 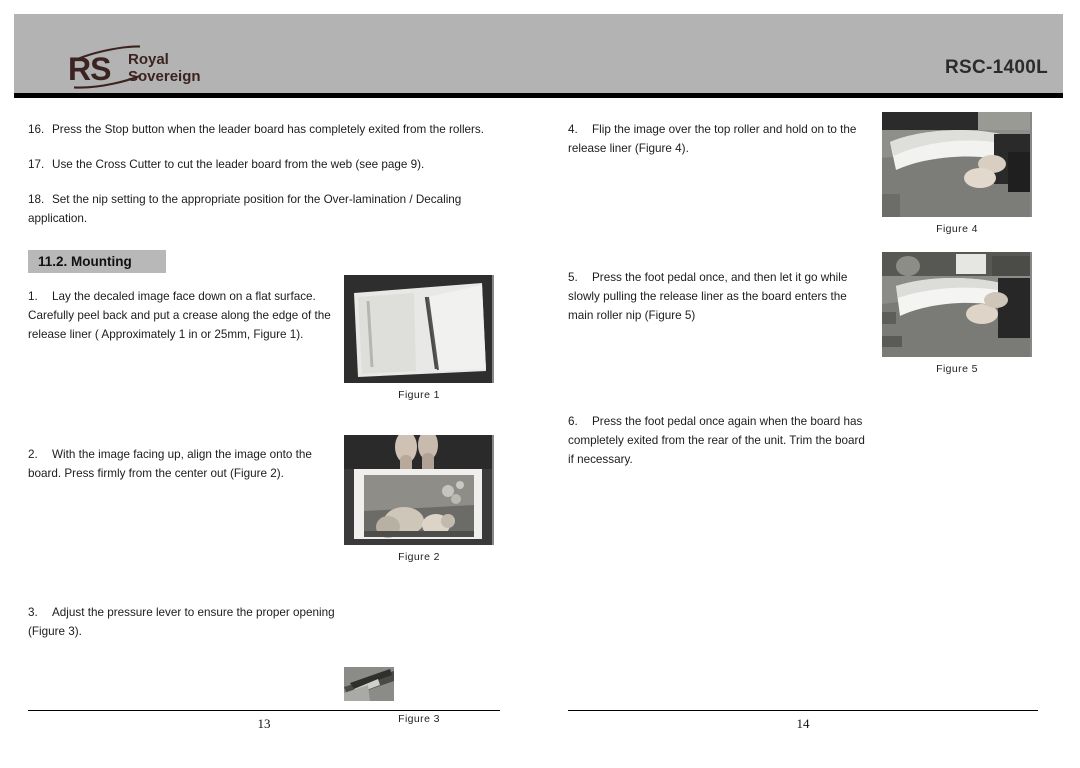 I want to click on list-item-number: 5., so click(x=573, y=277).